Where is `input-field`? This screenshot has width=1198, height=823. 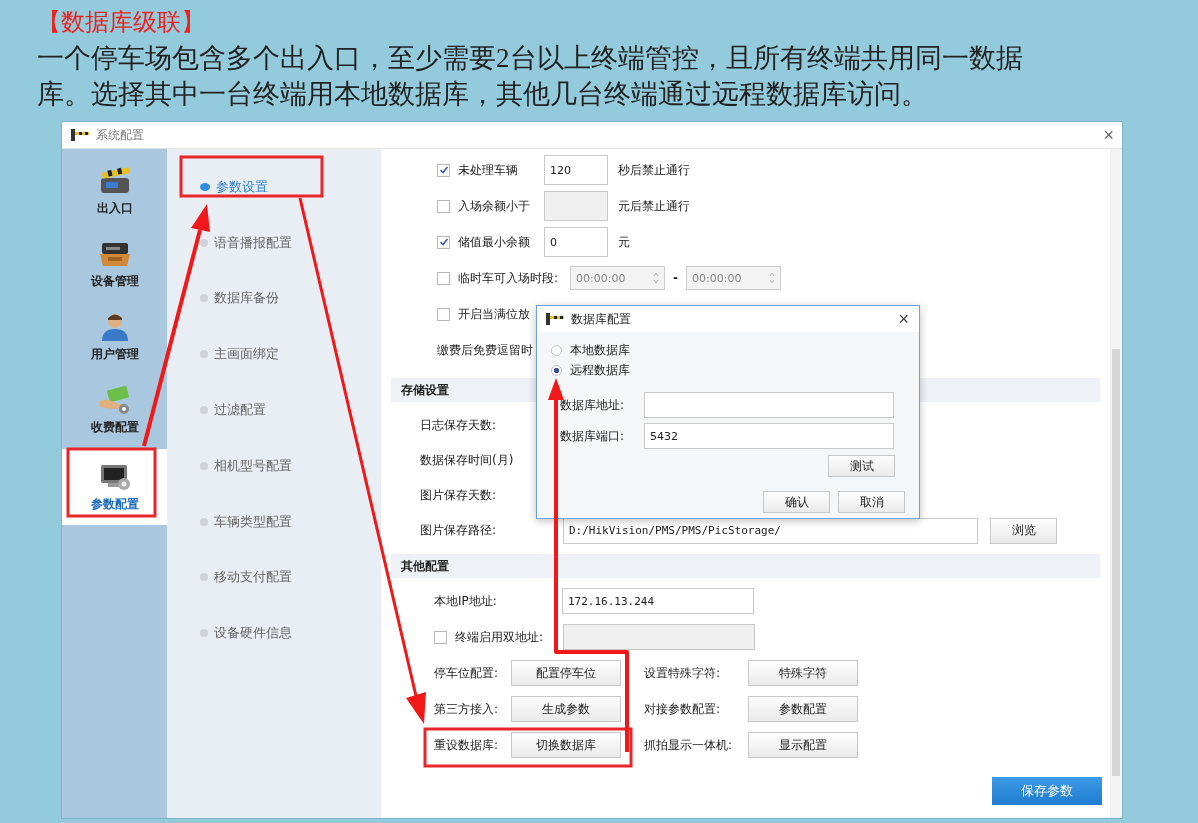 input-field is located at coordinates (769, 405).